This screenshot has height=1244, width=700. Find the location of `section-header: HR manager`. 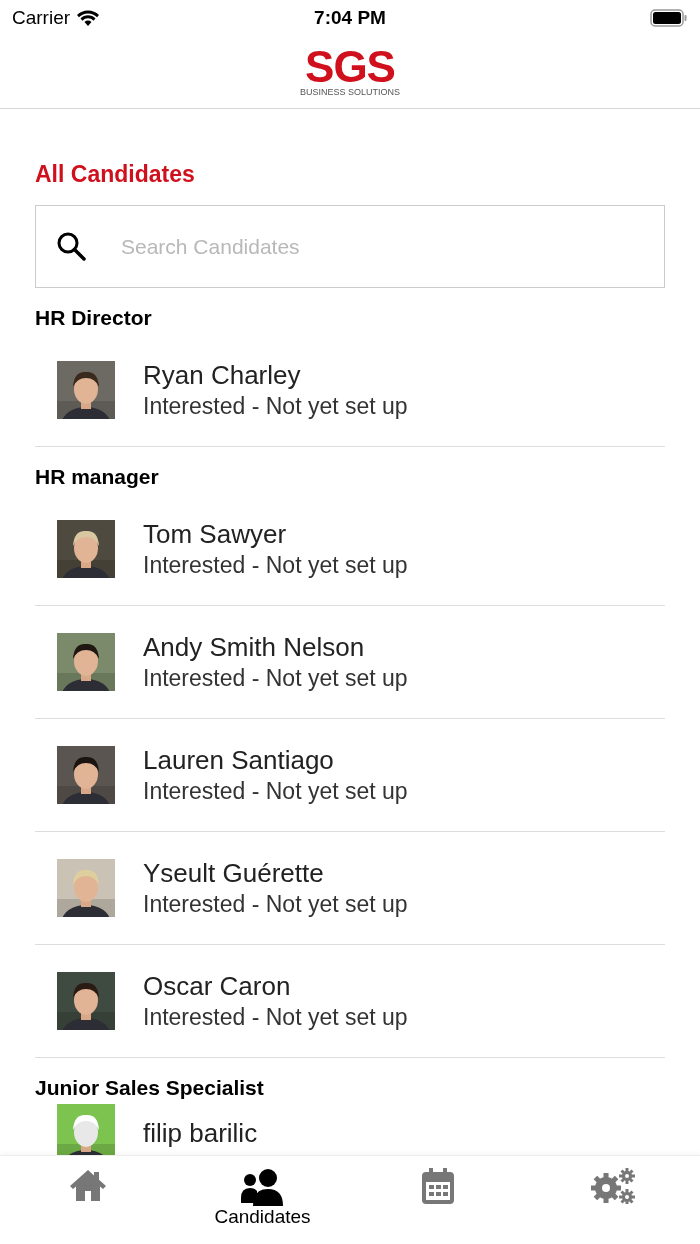

section-header: HR manager is located at coordinates (97, 477).